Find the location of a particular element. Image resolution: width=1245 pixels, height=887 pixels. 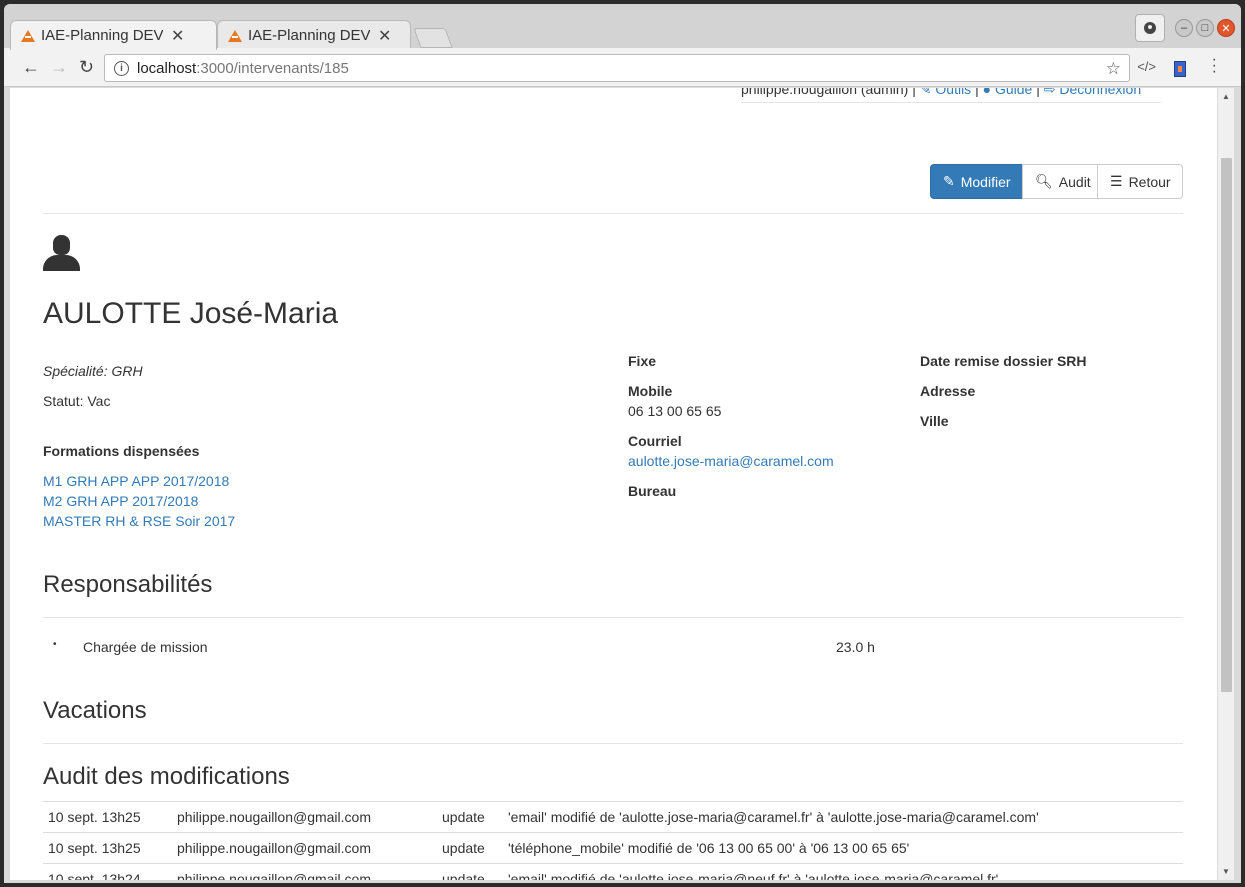

retour-label: Retour is located at coordinates (1149, 181).